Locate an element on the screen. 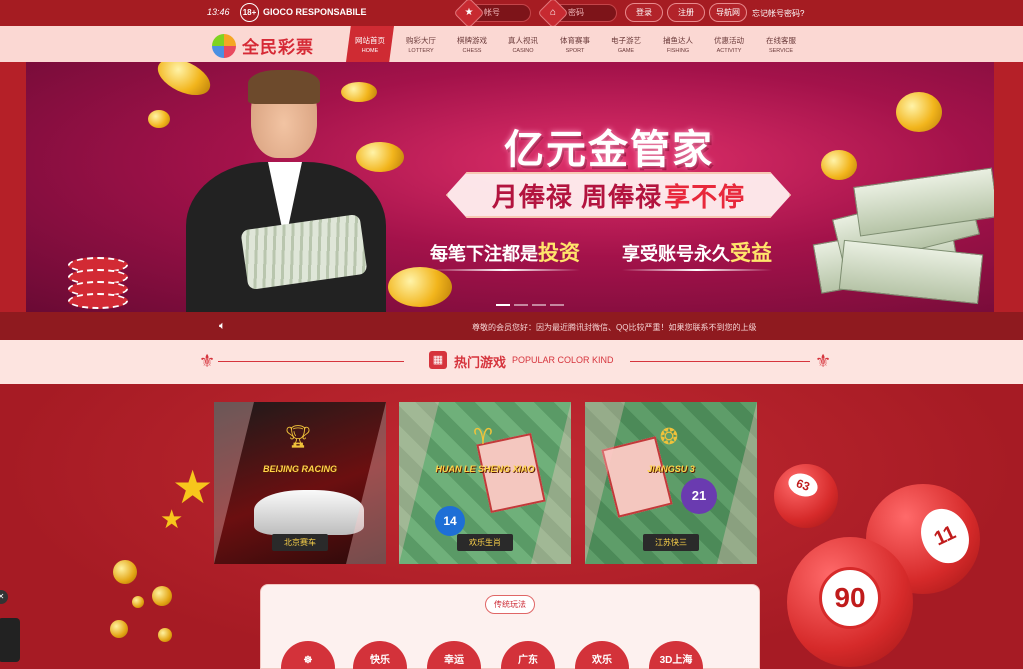  nav-lottery: 购彩大厅 LOTTERY is located at coordinates (421, 44).